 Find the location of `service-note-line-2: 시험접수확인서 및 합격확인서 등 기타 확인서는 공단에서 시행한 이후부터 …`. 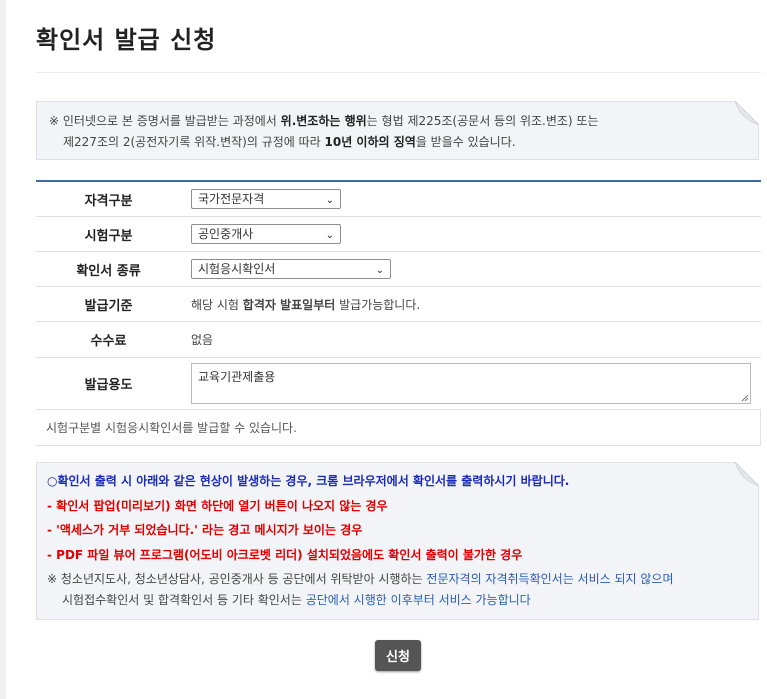

service-note-line-2: 시험접수확인서 및 합격확인서 등 기타 확인서는 공단에서 시행한 이후부터 … is located at coordinates (296, 600).